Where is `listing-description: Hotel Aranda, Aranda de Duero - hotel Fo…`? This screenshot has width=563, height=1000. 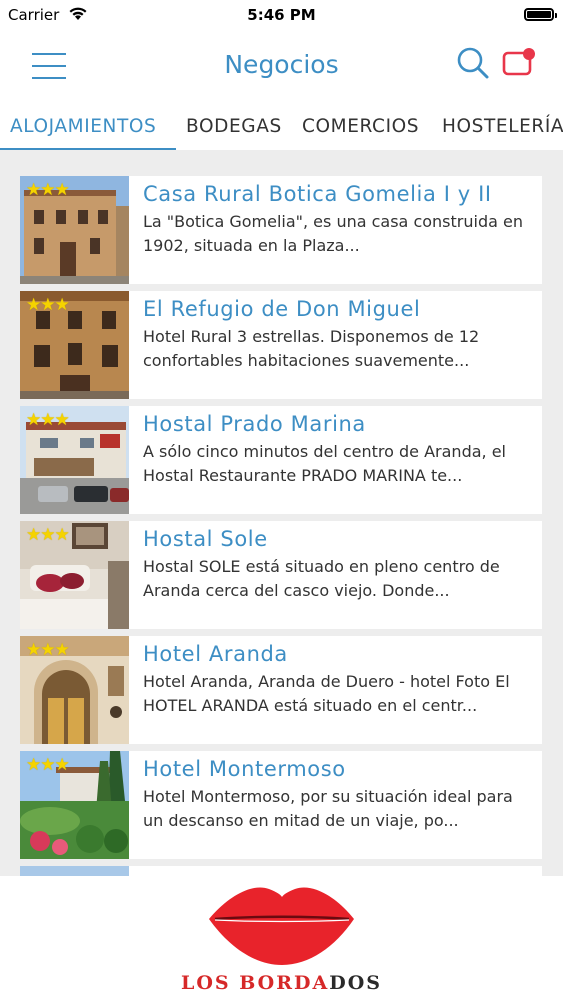
listing-description: Hotel Aranda, Aranda de Duero - hotel Fo… is located at coordinates (326, 693).